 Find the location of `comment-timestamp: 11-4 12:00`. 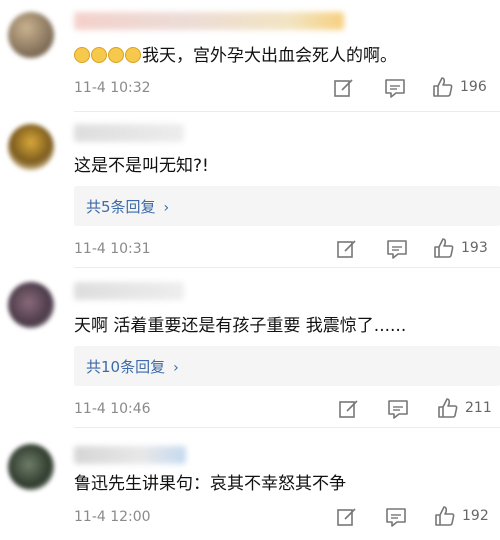

comment-timestamp: 11-4 12:00 is located at coordinates (112, 517).